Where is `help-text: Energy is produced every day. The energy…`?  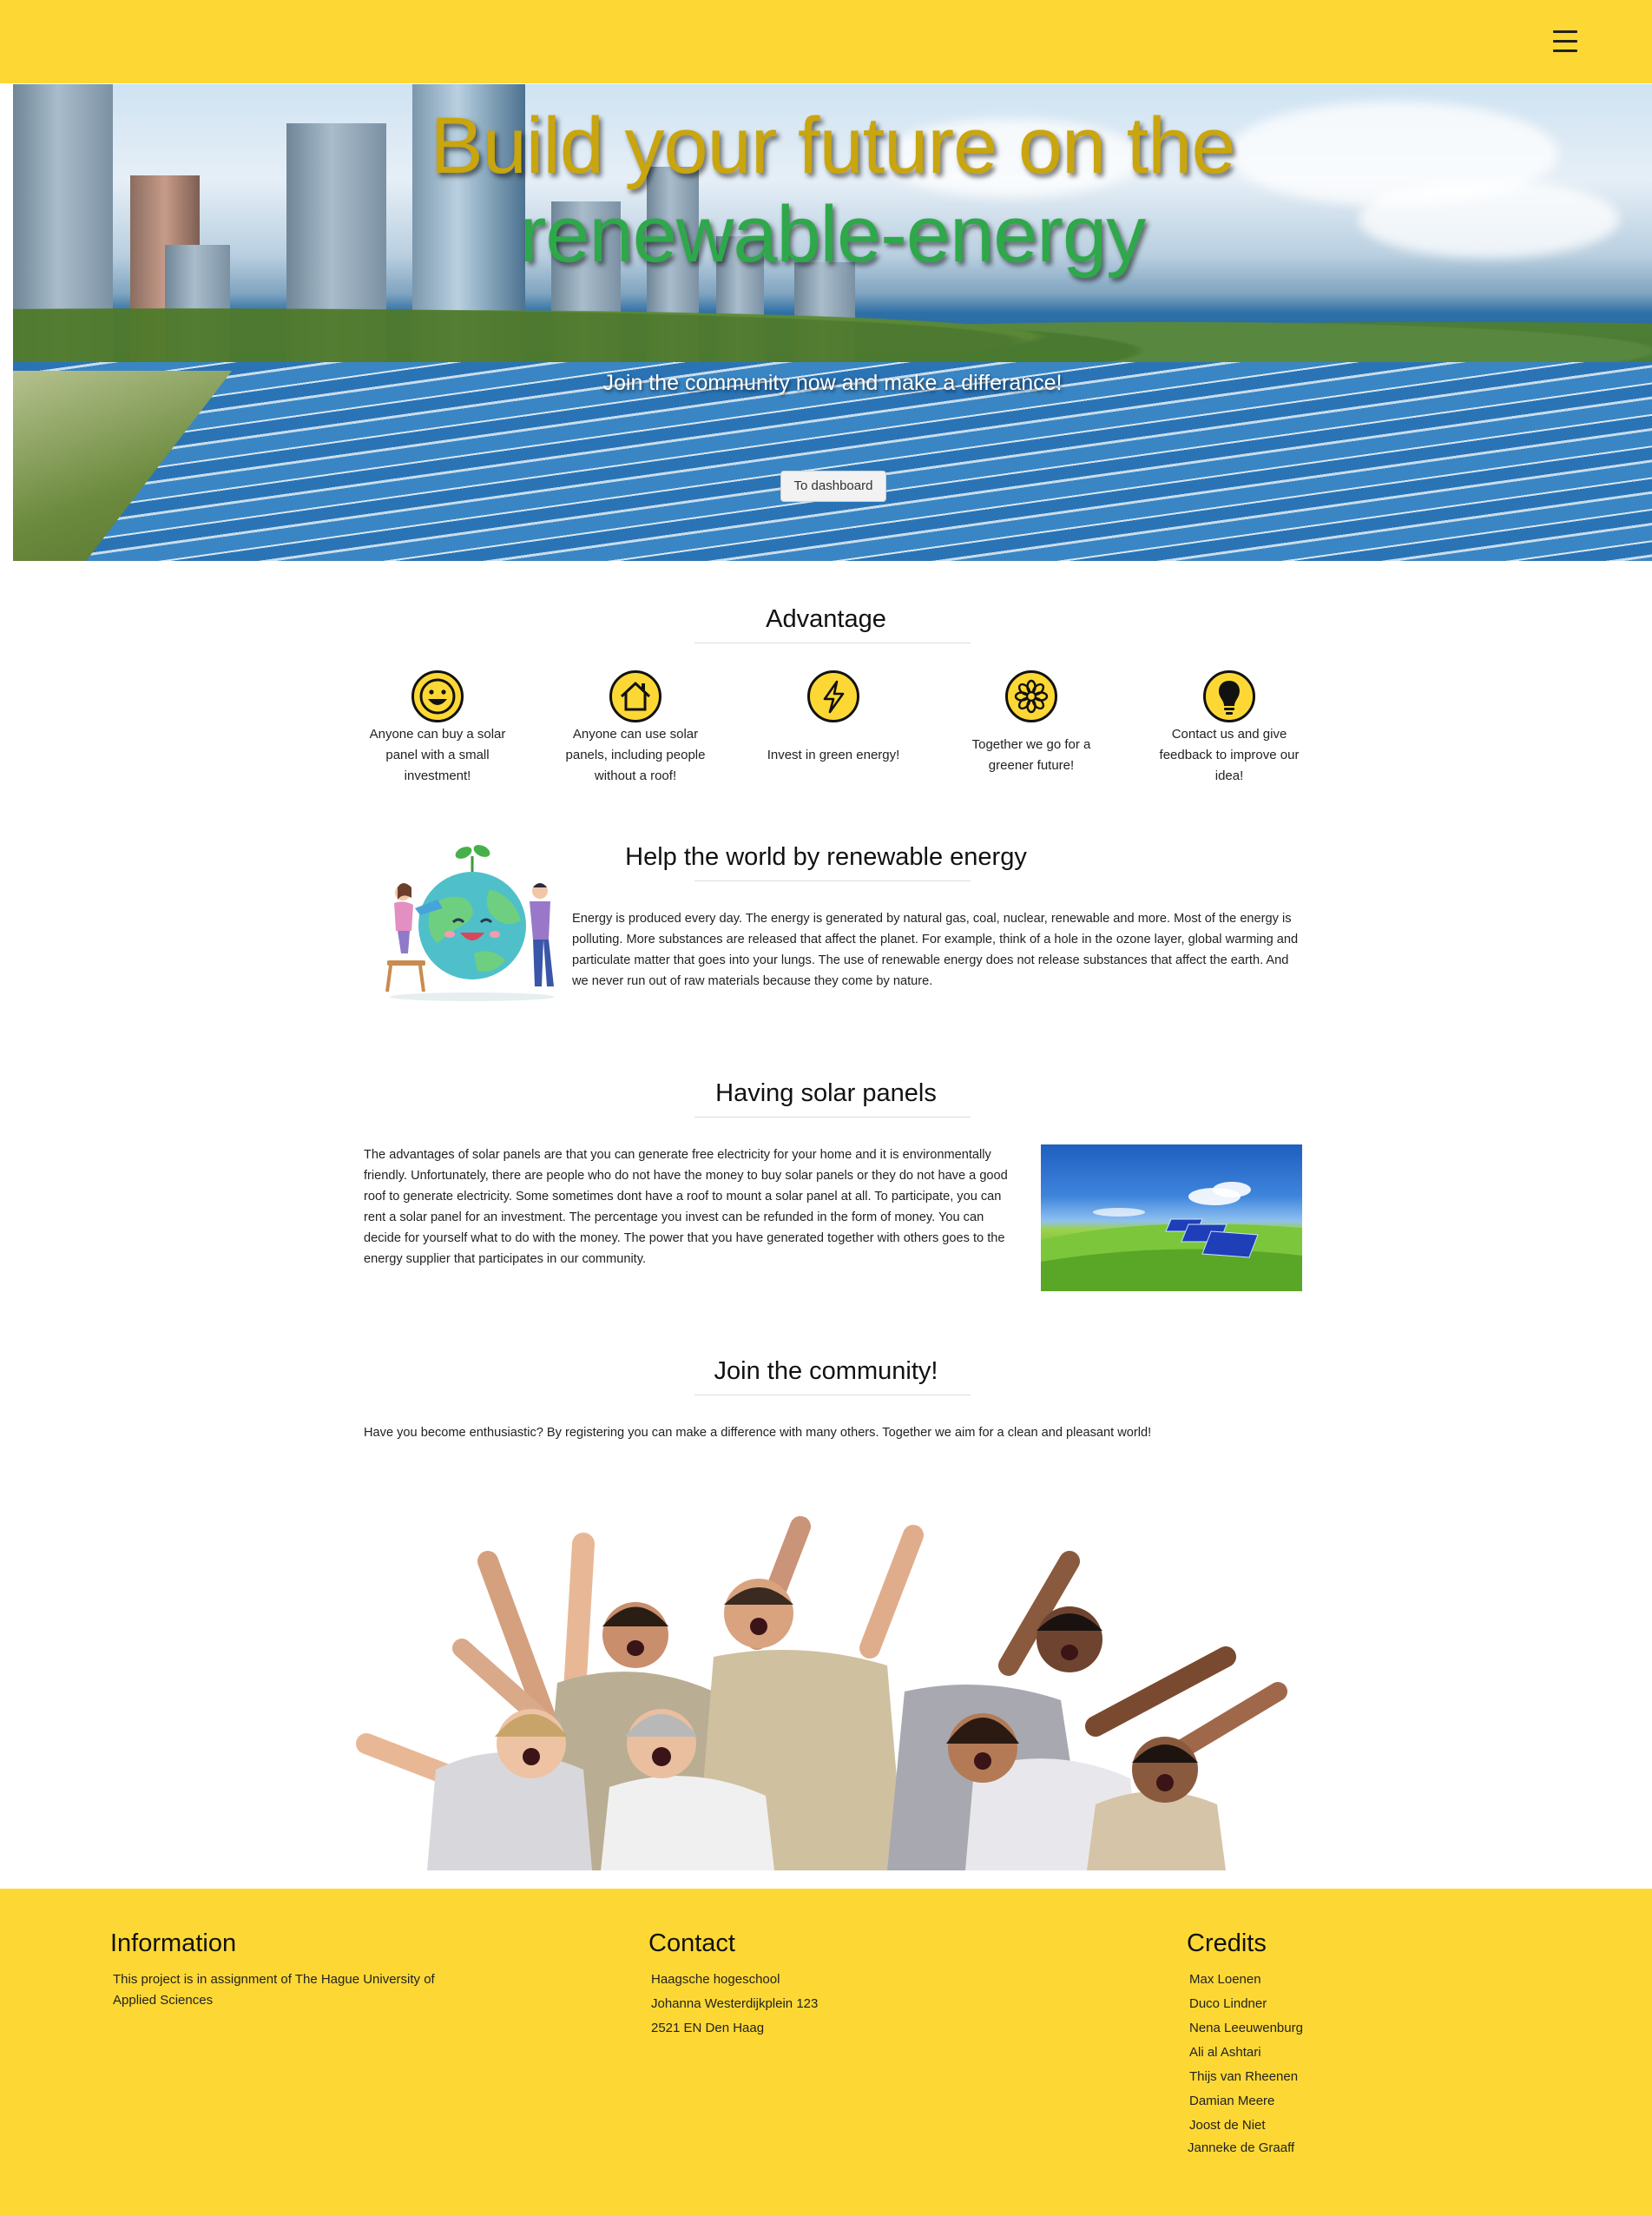 help-text: Energy is produced every day. The energy… is located at coordinates (935, 950).